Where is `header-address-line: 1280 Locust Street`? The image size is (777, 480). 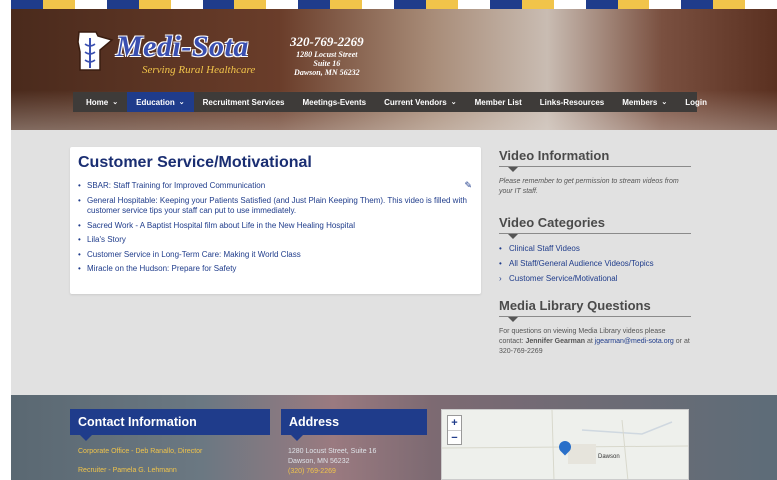 header-address-line: 1280 Locust Street is located at coordinates (327, 54).